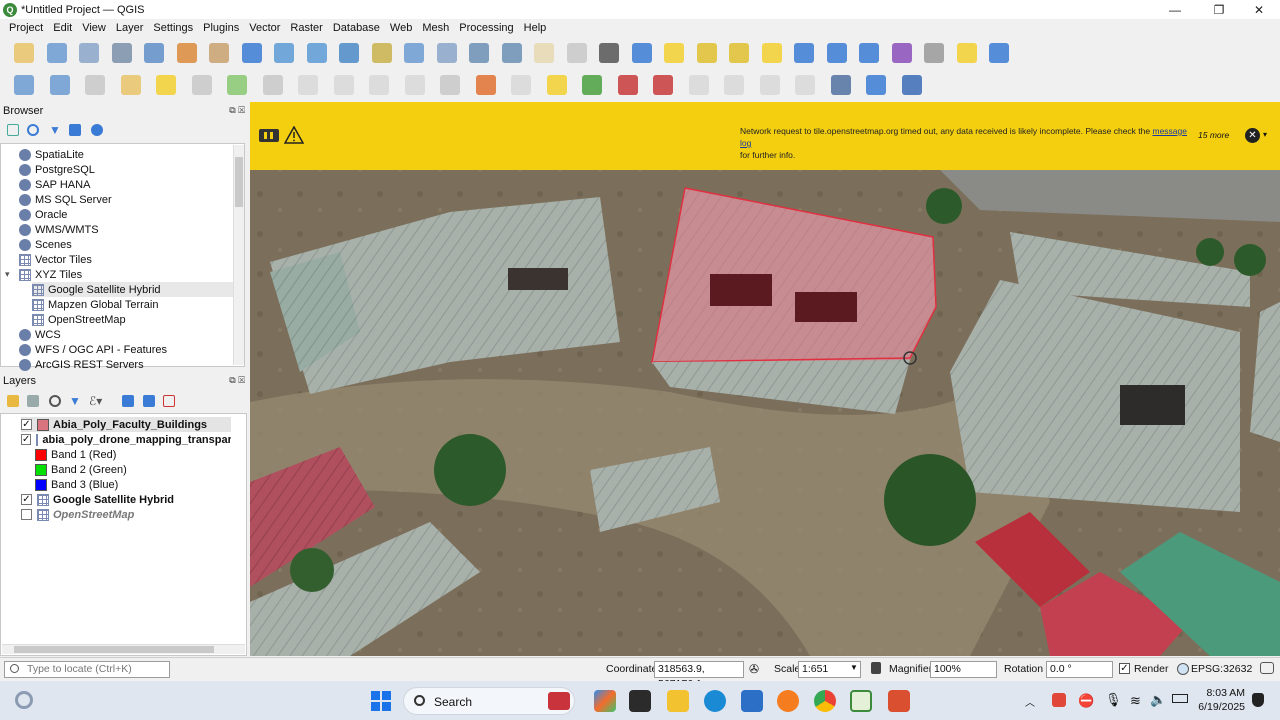 Image resolution: width=1280 pixels, height=720 pixels. What do you see at coordinates (678, 701) in the screenshot?
I see `file-explorer-icon` at bounding box center [678, 701].